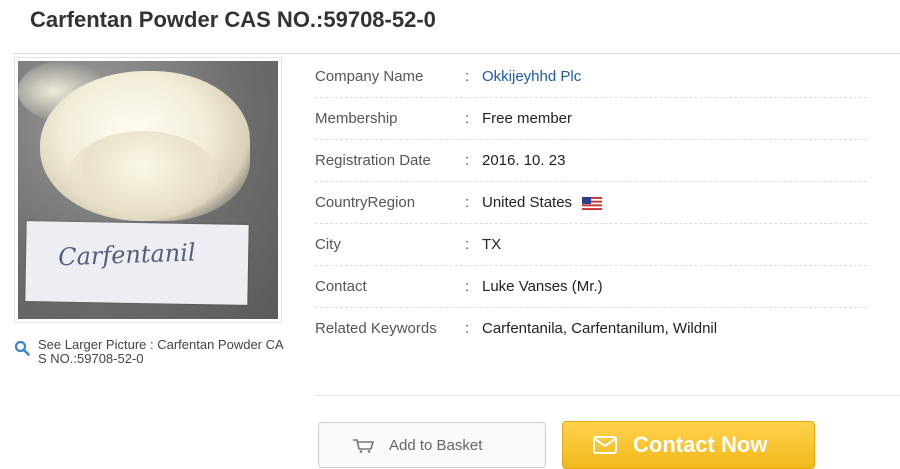 The image size is (900, 469). I want to click on contact-value: Luke Vanses (Mr.), so click(542, 286).